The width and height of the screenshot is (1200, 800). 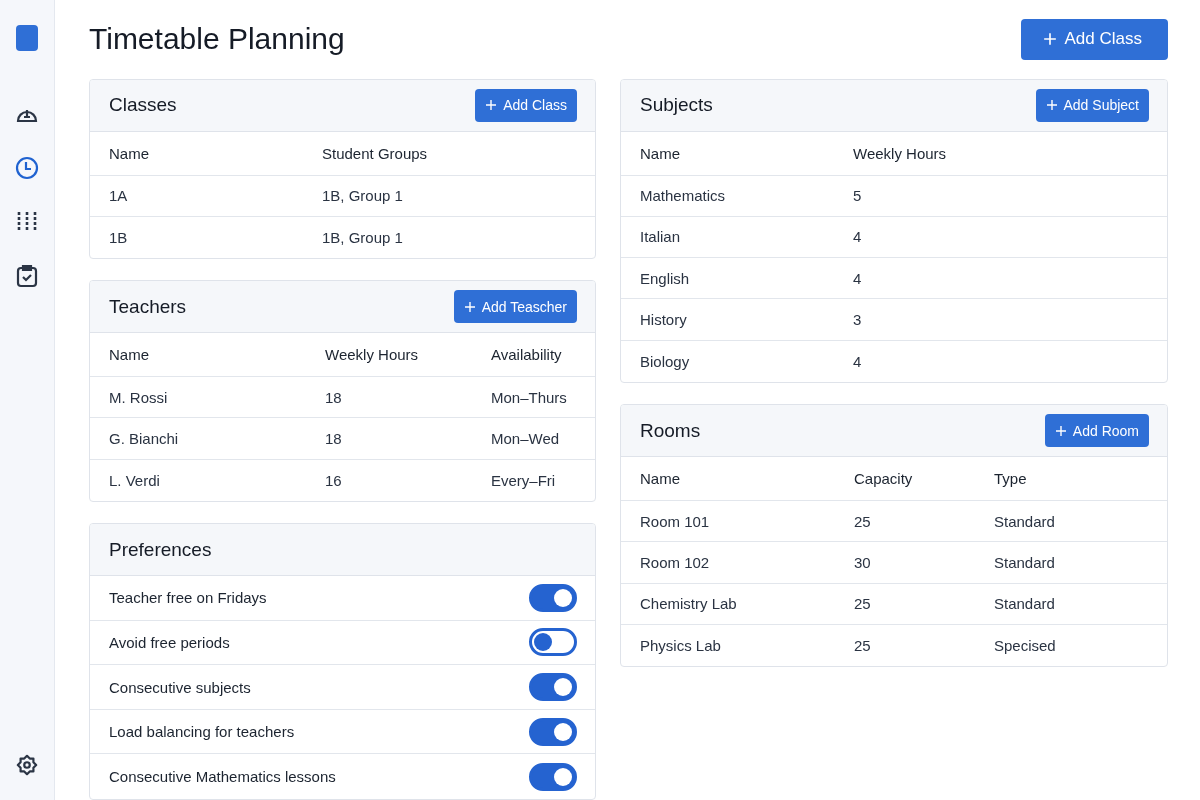 I want to click on table-cell-text: 30, so click(x=863, y=562).